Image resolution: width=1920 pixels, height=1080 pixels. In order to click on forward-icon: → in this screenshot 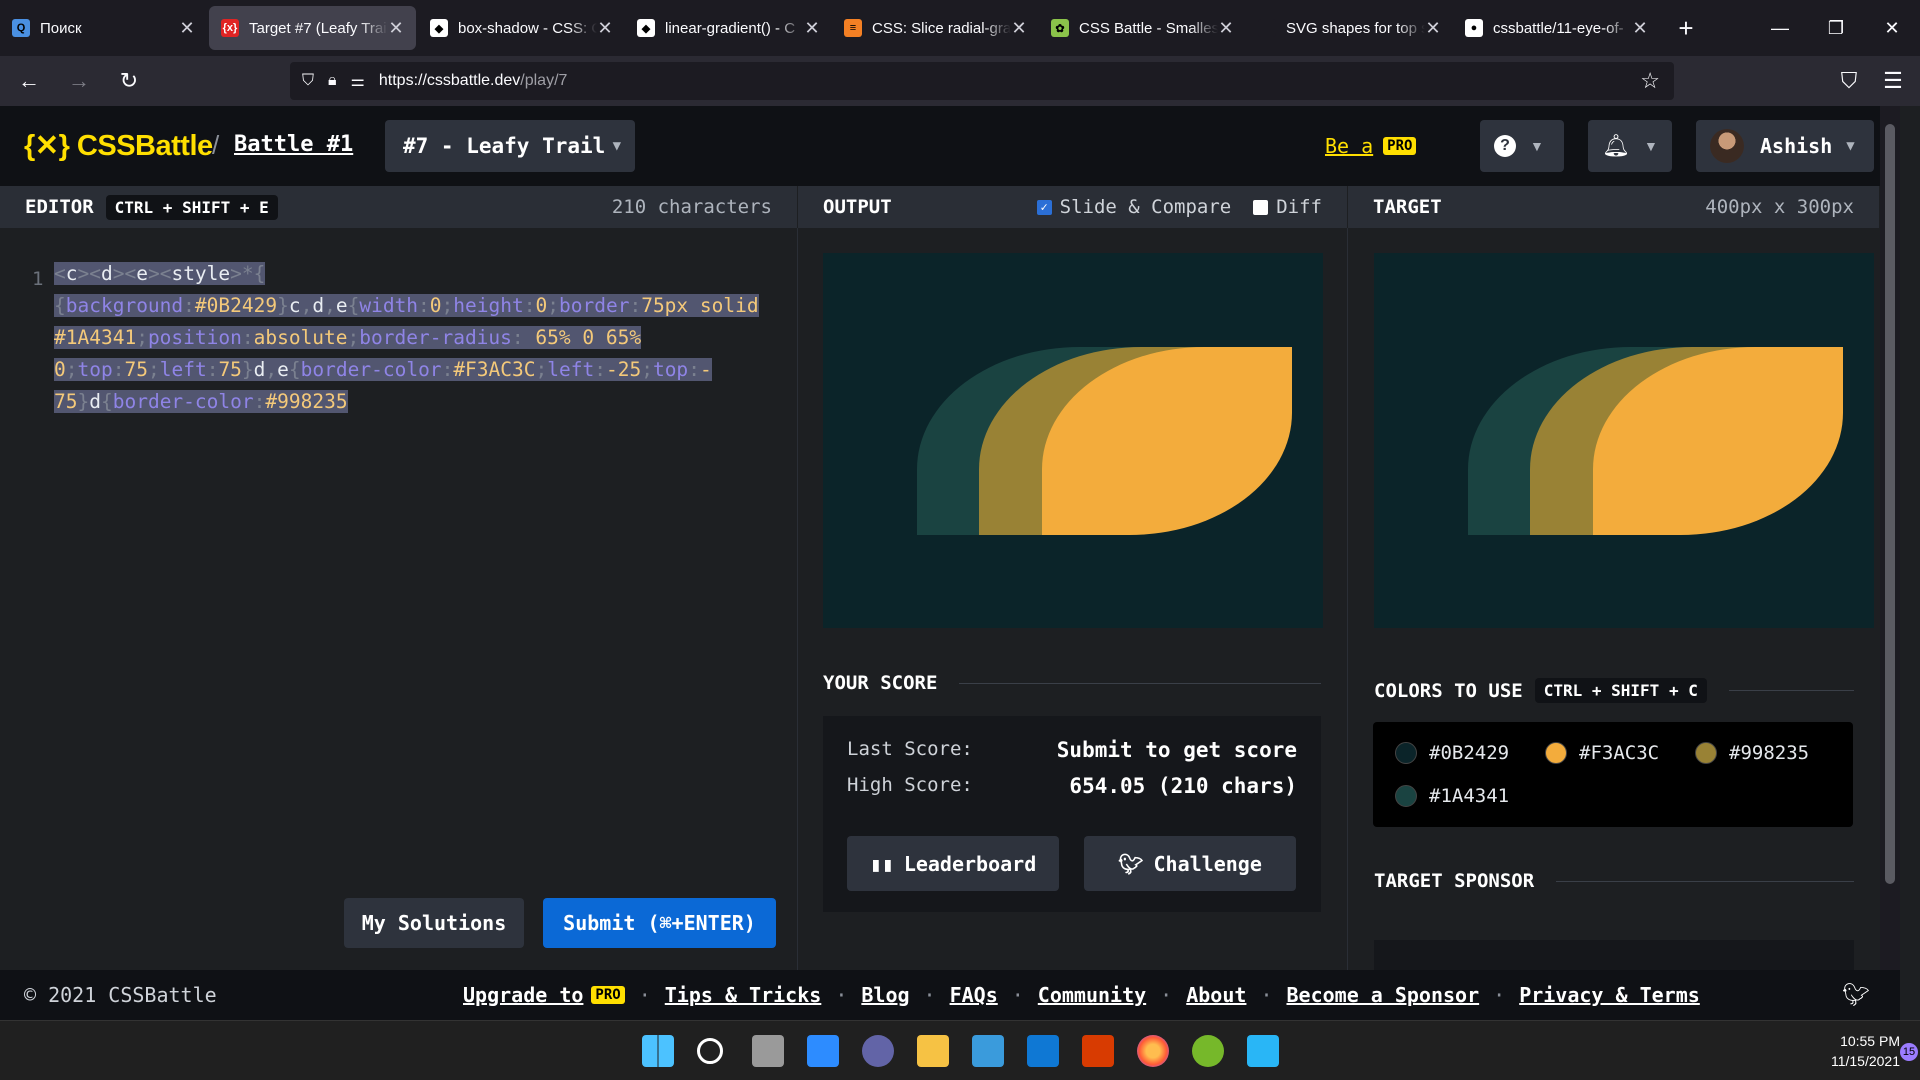, I will do `click(79, 81)`.